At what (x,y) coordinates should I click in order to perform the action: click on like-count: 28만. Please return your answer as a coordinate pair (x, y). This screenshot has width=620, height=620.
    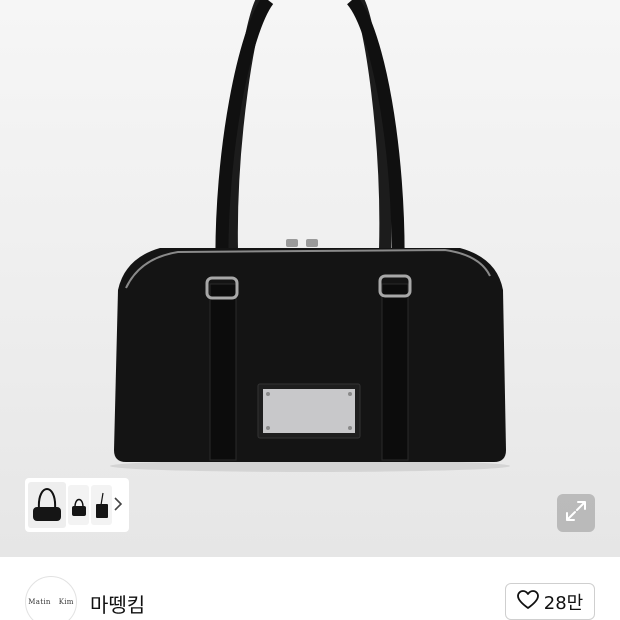
    Looking at the image, I should click on (563, 603).